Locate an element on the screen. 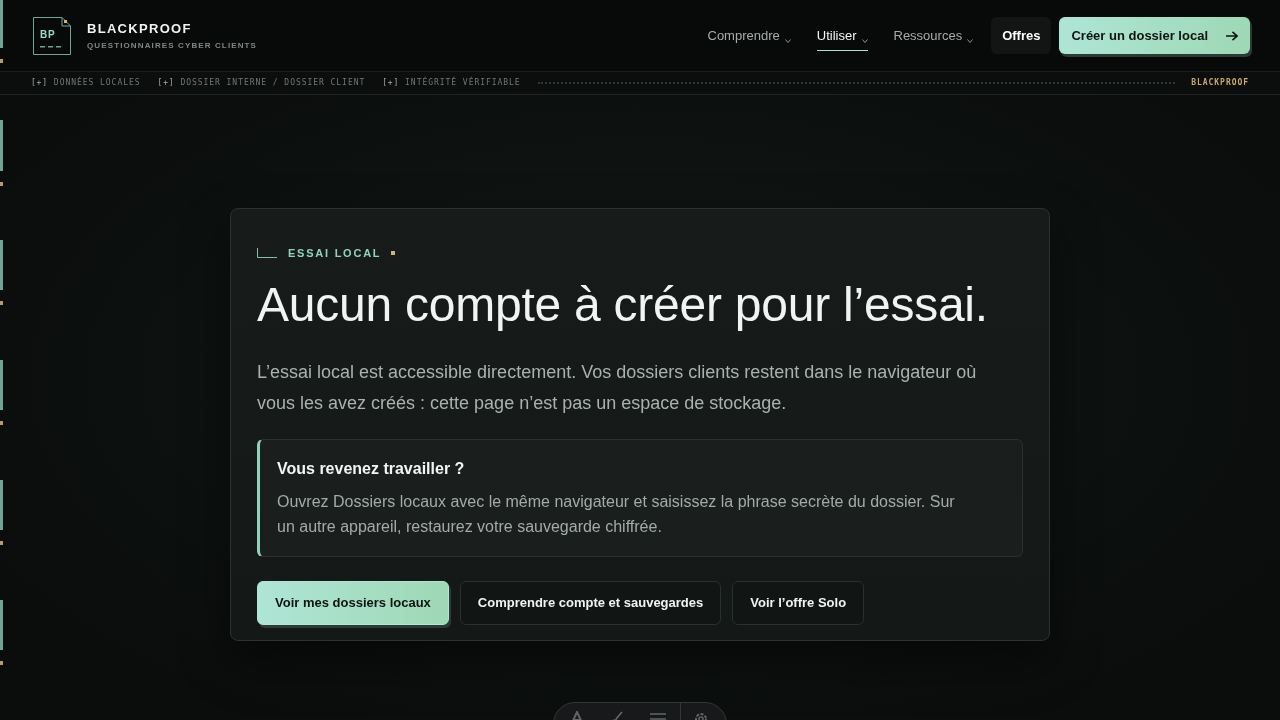  lead-paragraph: L’essai local est accessible directement. Vos dossiers clients restent dans le navigateur où vous les avez créés : cette page n’est pas un espace de stockage. is located at coordinates (617, 388).